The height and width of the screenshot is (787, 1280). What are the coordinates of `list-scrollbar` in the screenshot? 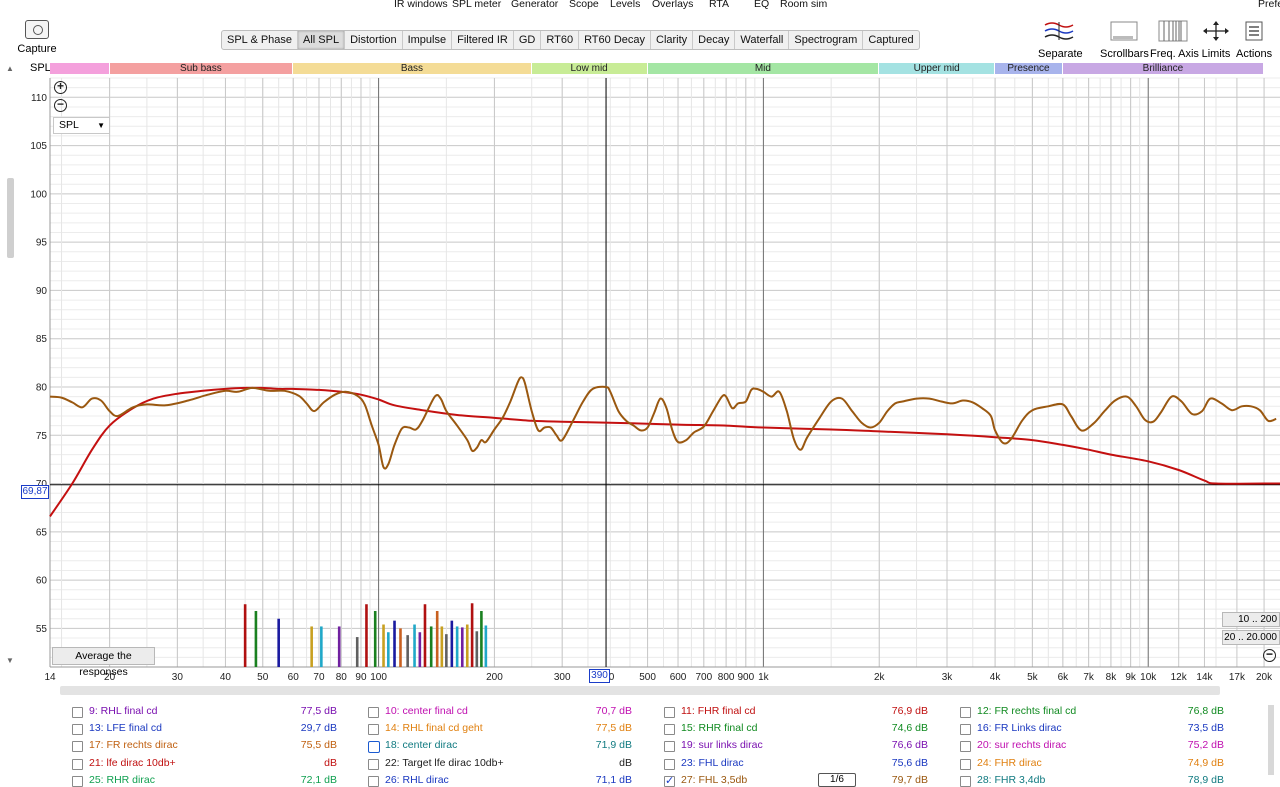 It's located at (1271, 740).